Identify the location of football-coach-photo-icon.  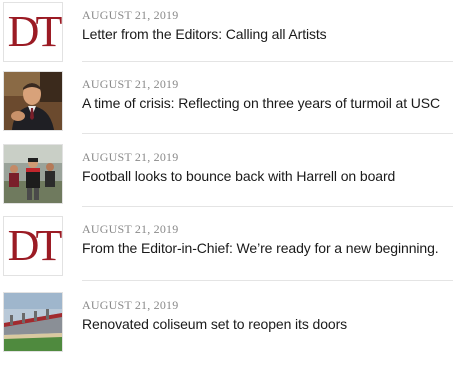
(33, 174).